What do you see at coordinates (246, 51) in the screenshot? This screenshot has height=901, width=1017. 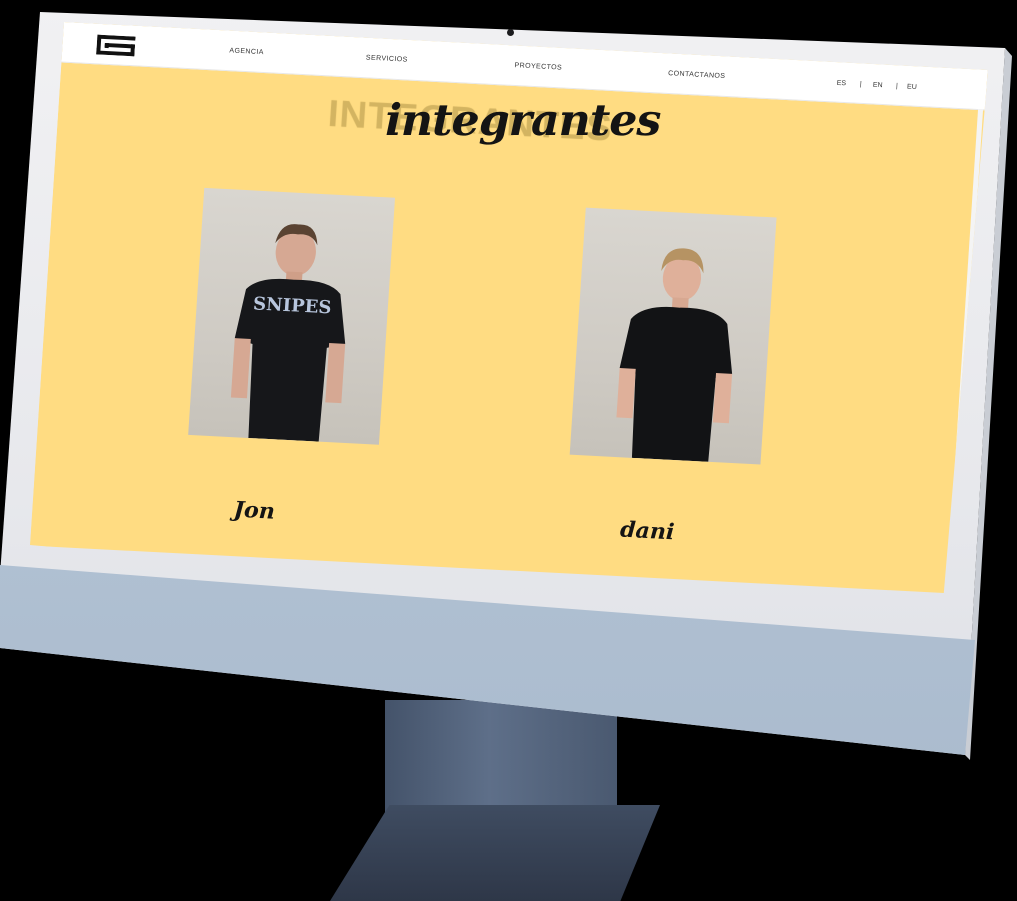 I see `nav-link-agencia: AGENCIA` at bounding box center [246, 51].